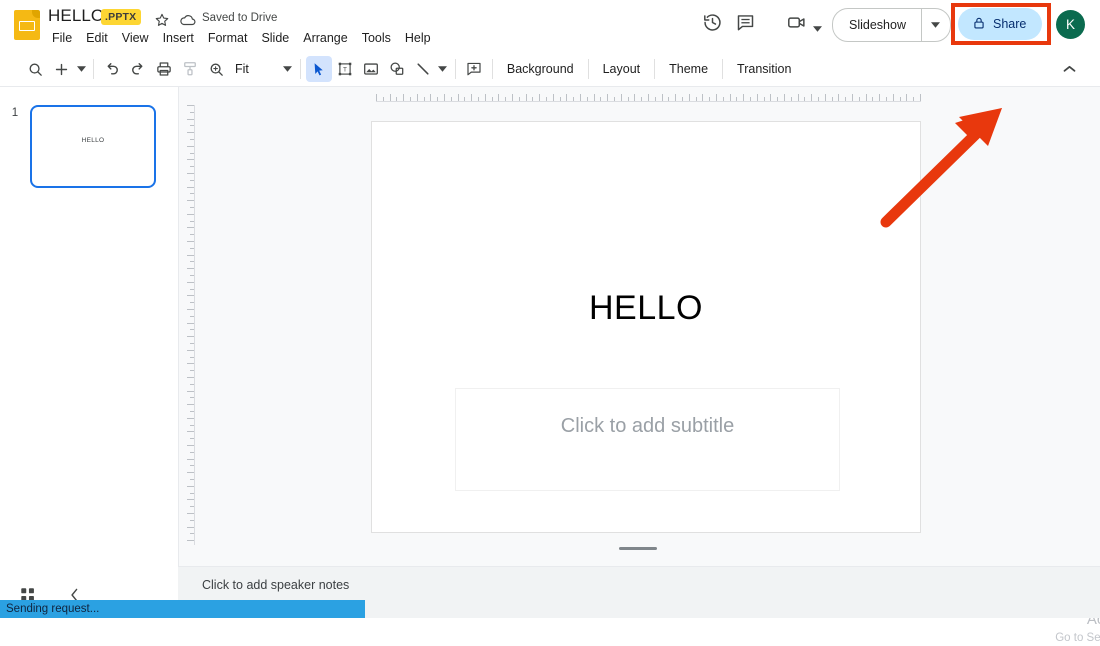 The height and width of the screenshot is (646, 1100). I want to click on theme-button: Theme, so click(688, 69).